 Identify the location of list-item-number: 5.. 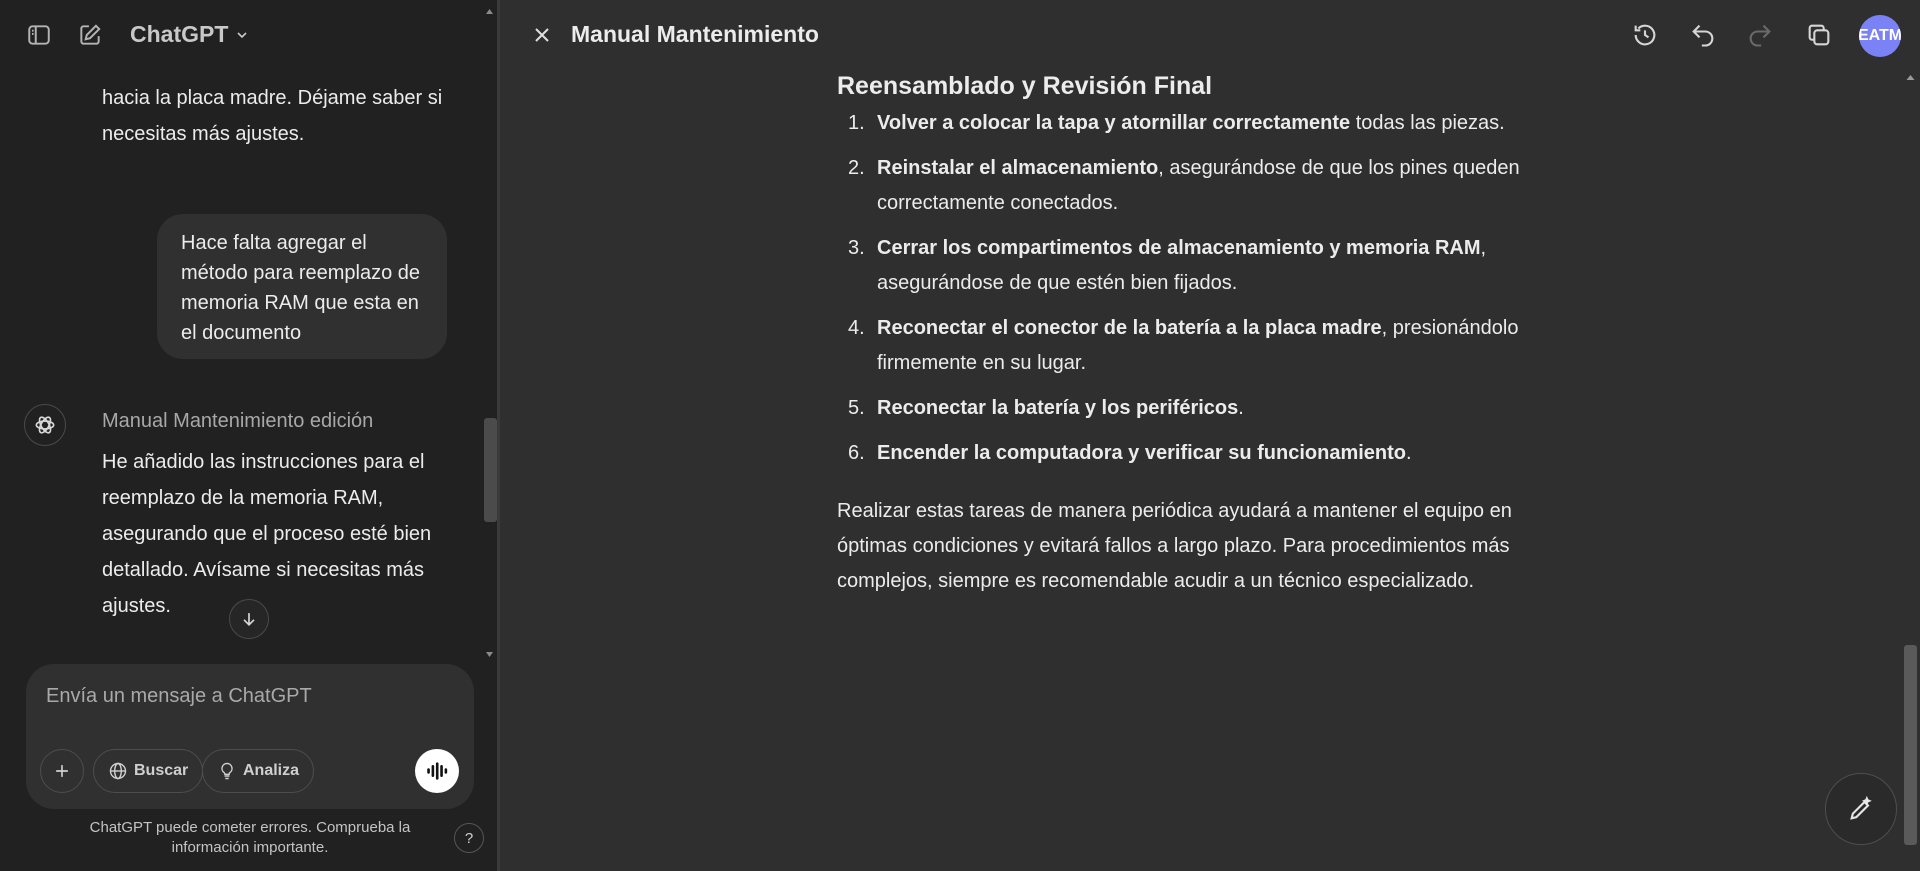
(856, 408).